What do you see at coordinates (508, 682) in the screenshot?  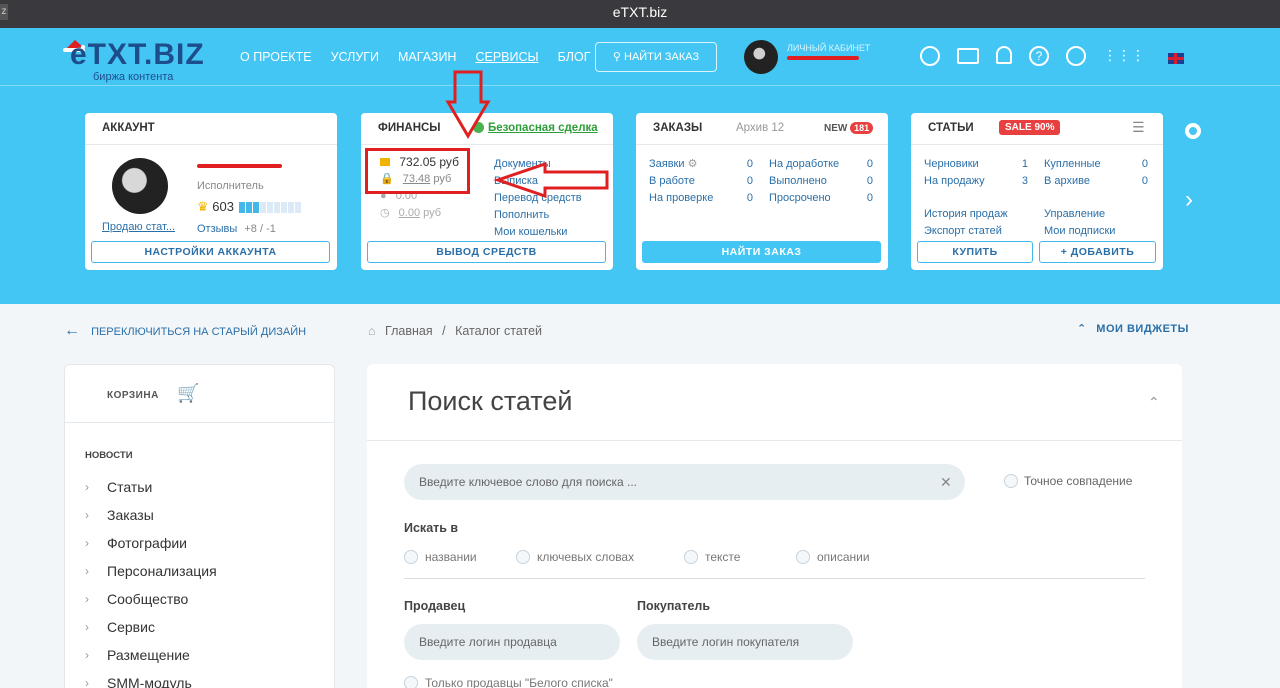 I see `white-list-checkbox: Только продавцы "Белого списка"` at bounding box center [508, 682].